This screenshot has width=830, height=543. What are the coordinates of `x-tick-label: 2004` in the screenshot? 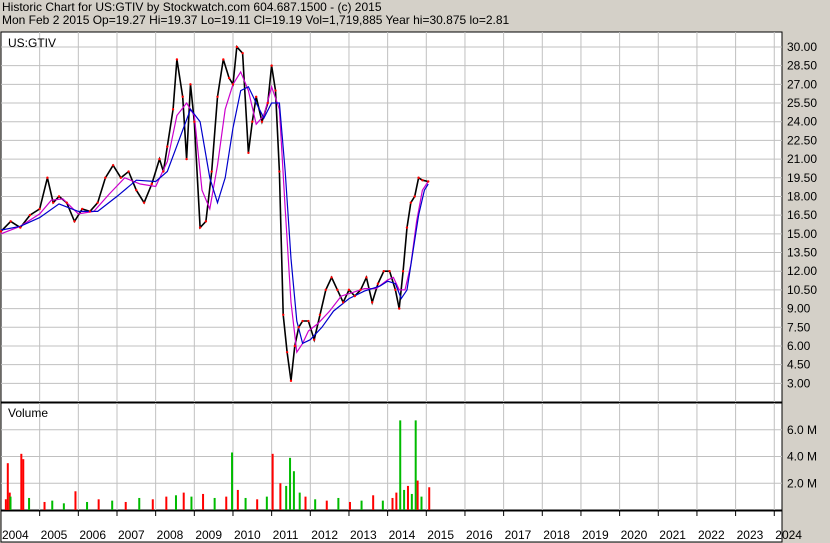 It's located at (15, 535).